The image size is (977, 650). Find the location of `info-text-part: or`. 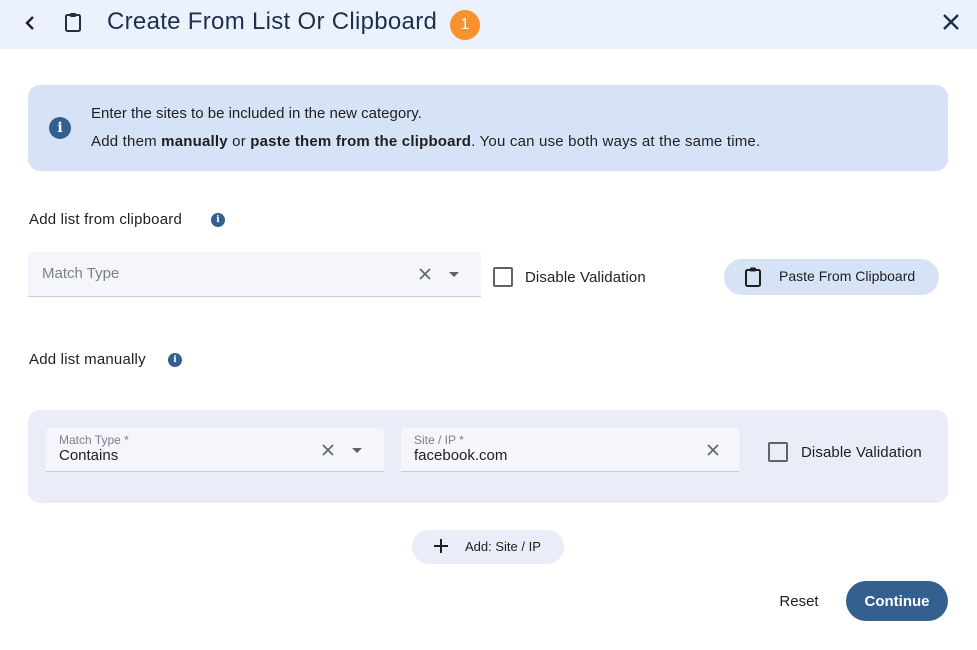

info-text-part: or is located at coordinates (239, 141).